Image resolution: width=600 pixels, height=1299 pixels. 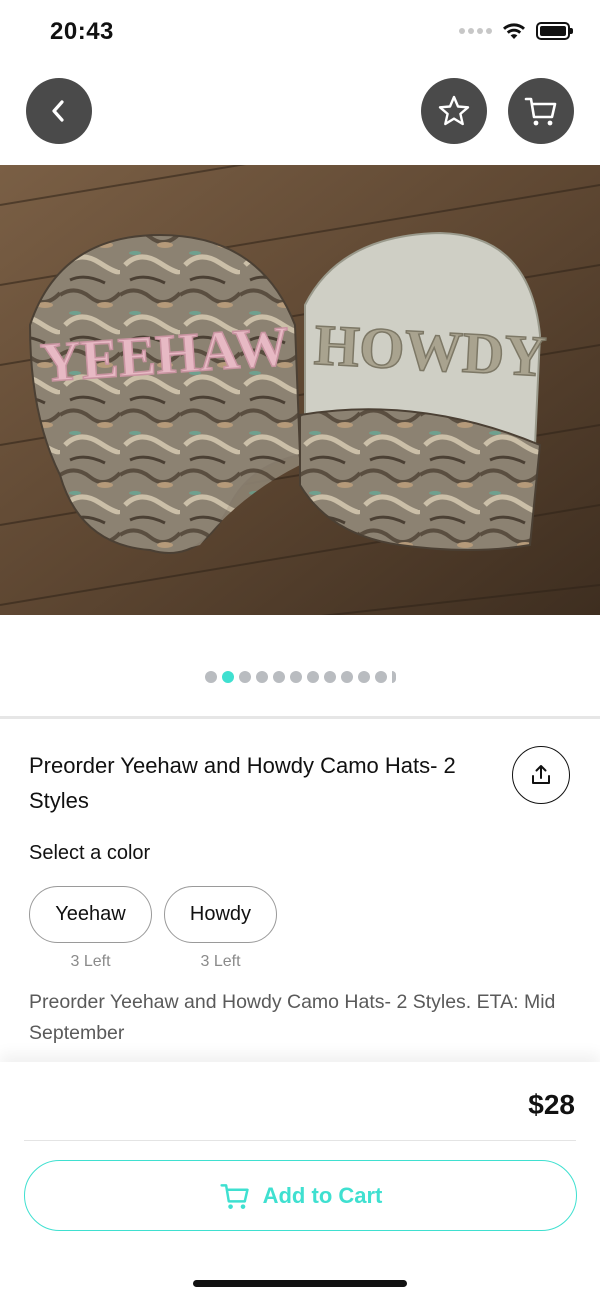 I want to click on image-pagination, so click(x=300, y=677).